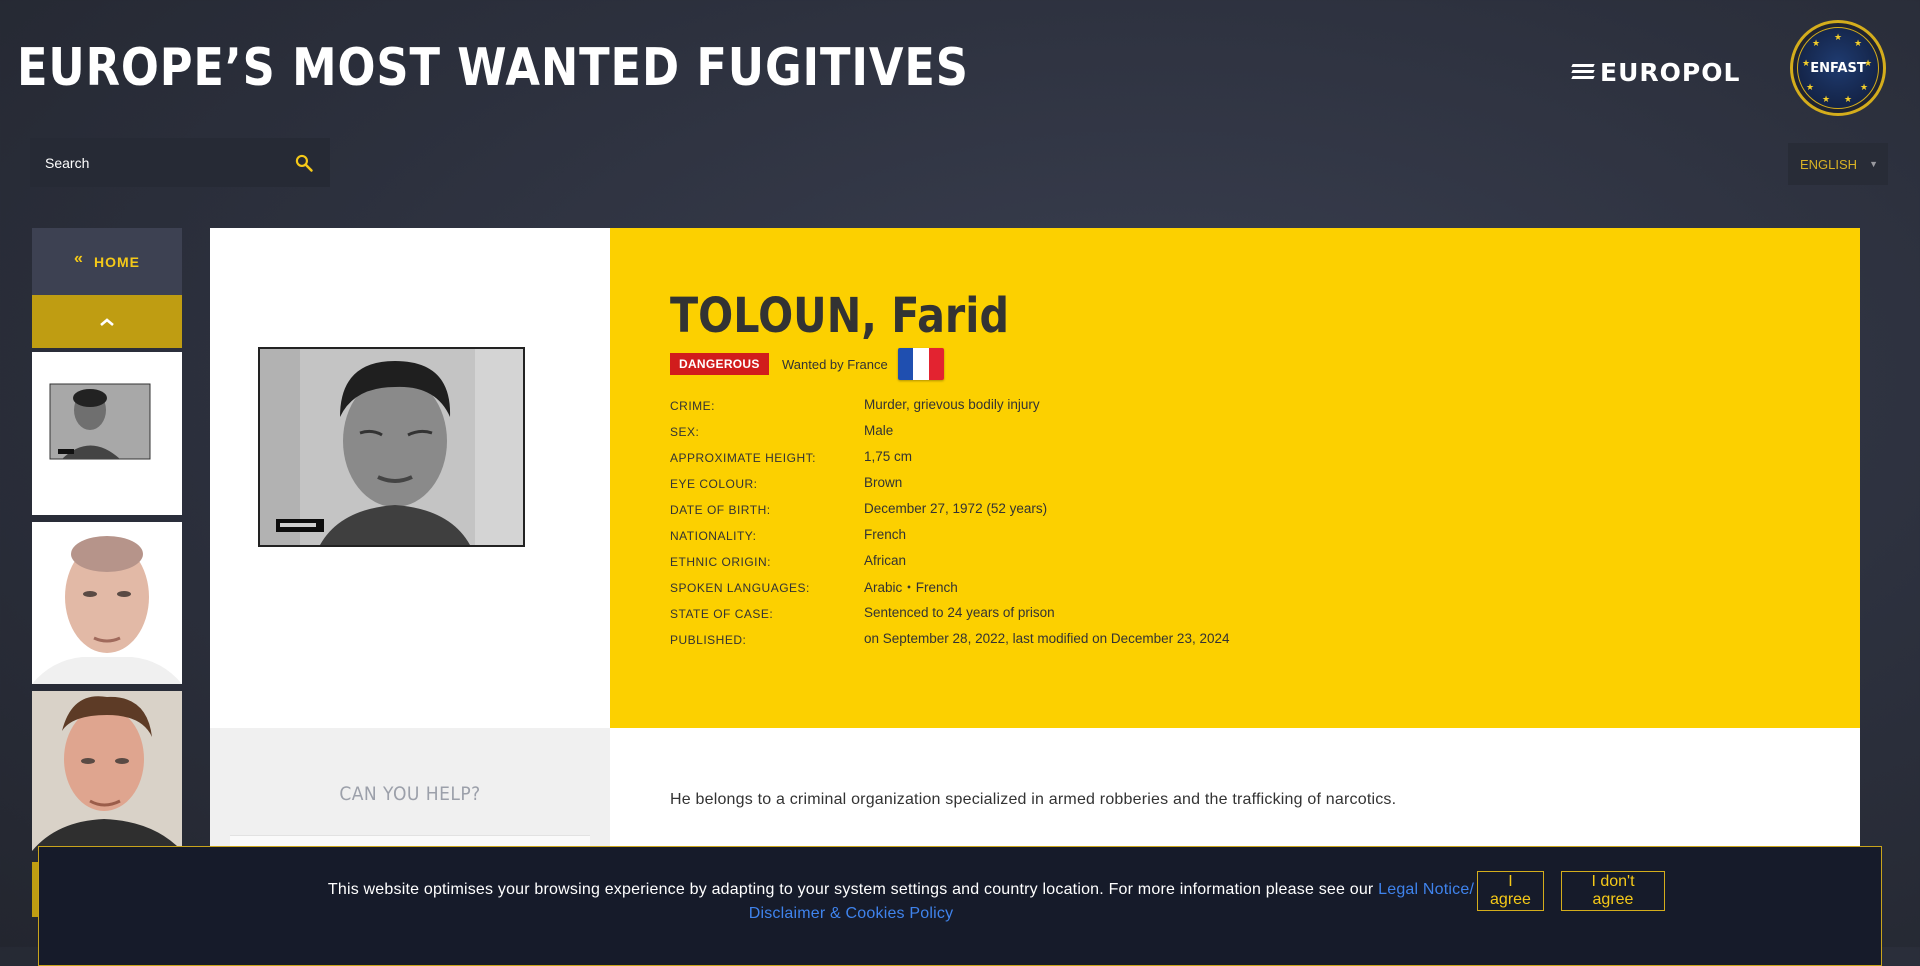 This screenshot has height=966, width=1920. What do you see at coordinates (713, 536) in the screenshot?
I see `fact-label: NATIONALITY:` at bounding box center [713, 536].